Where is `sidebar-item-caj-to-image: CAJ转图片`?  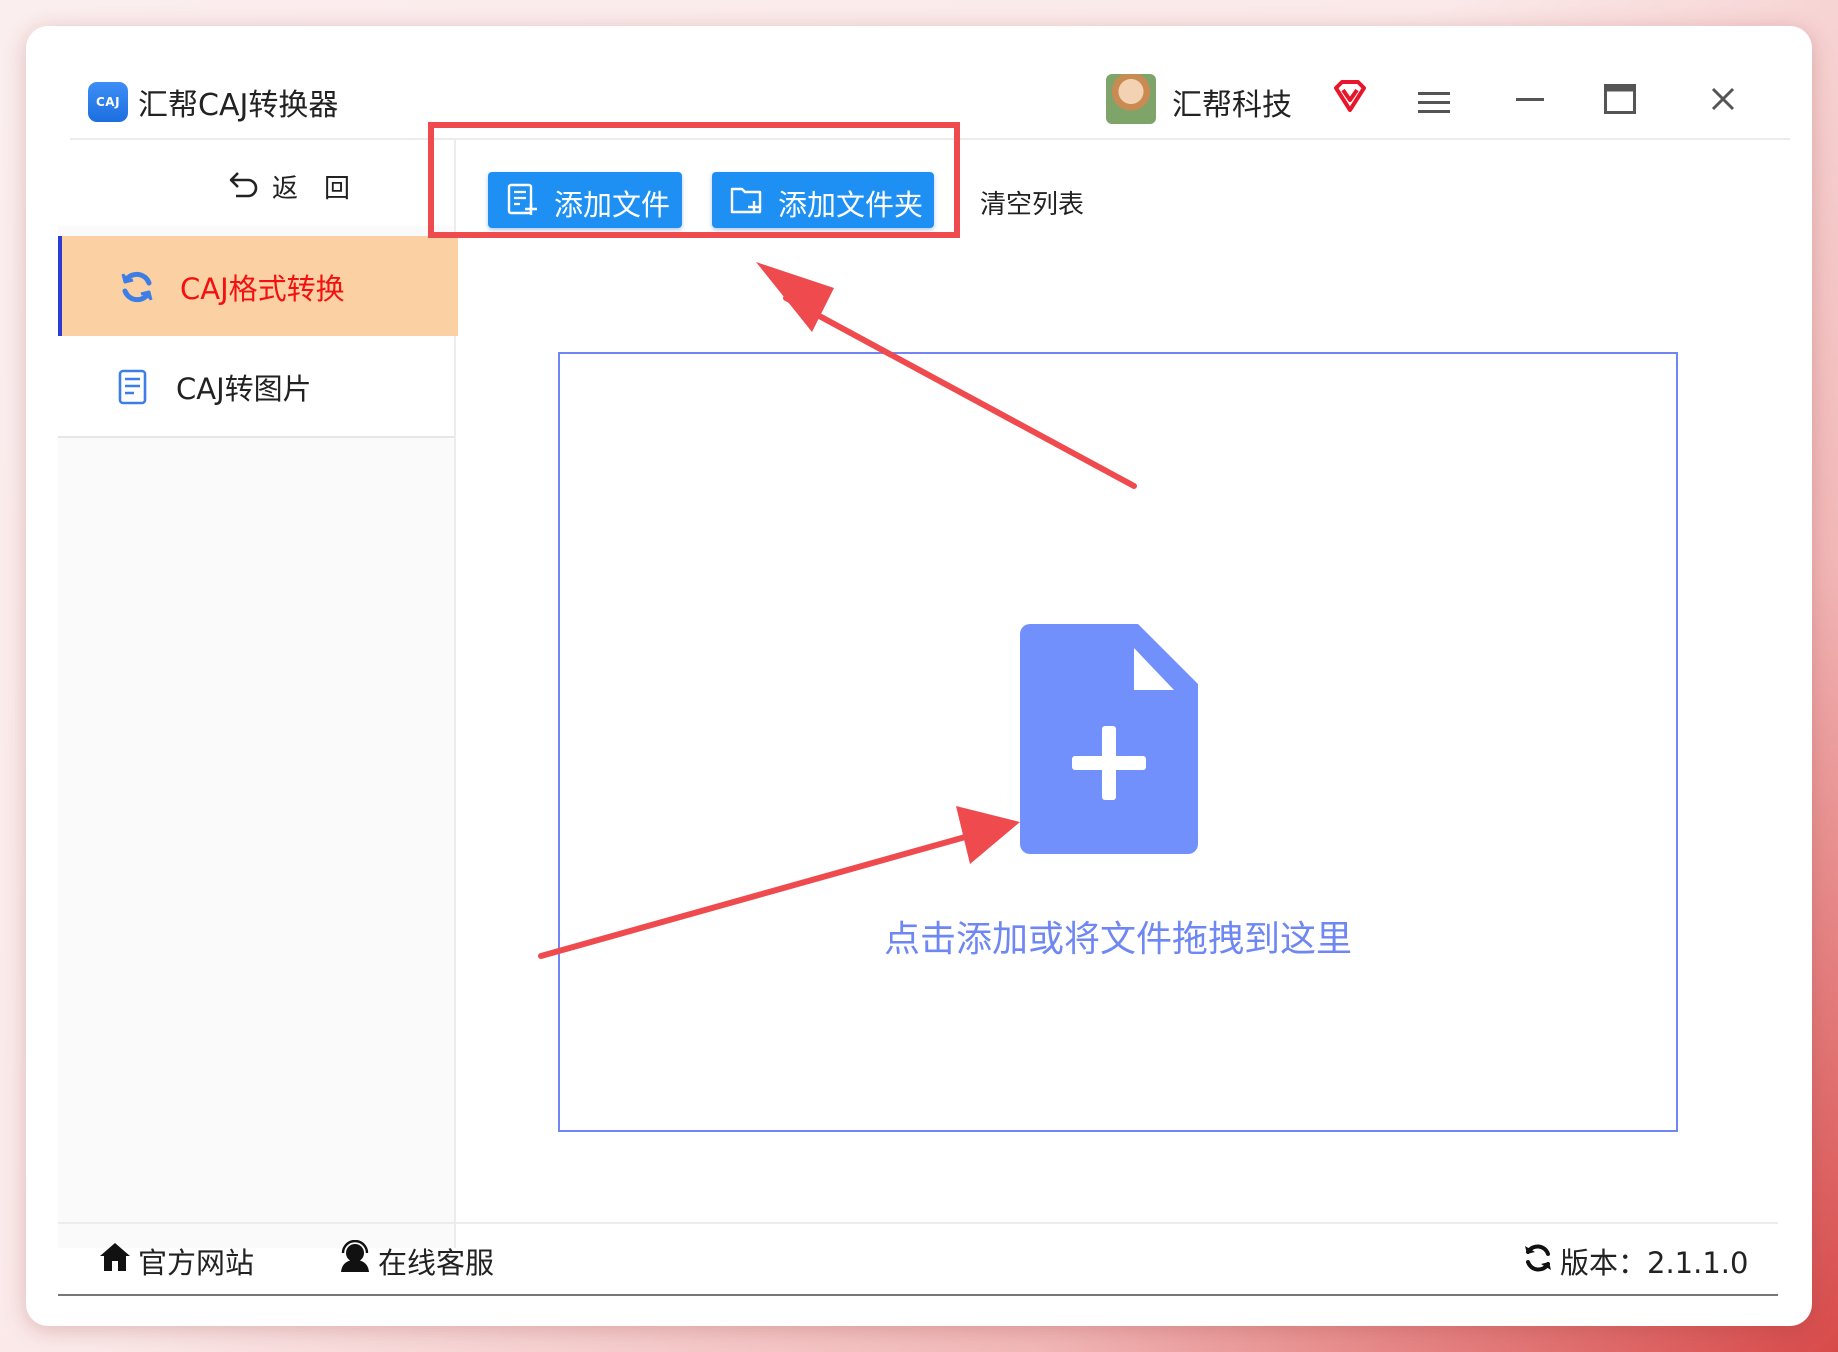
sidebar-item-caj-to-image: CAJ转图片 is located at coordinates (256, 387).